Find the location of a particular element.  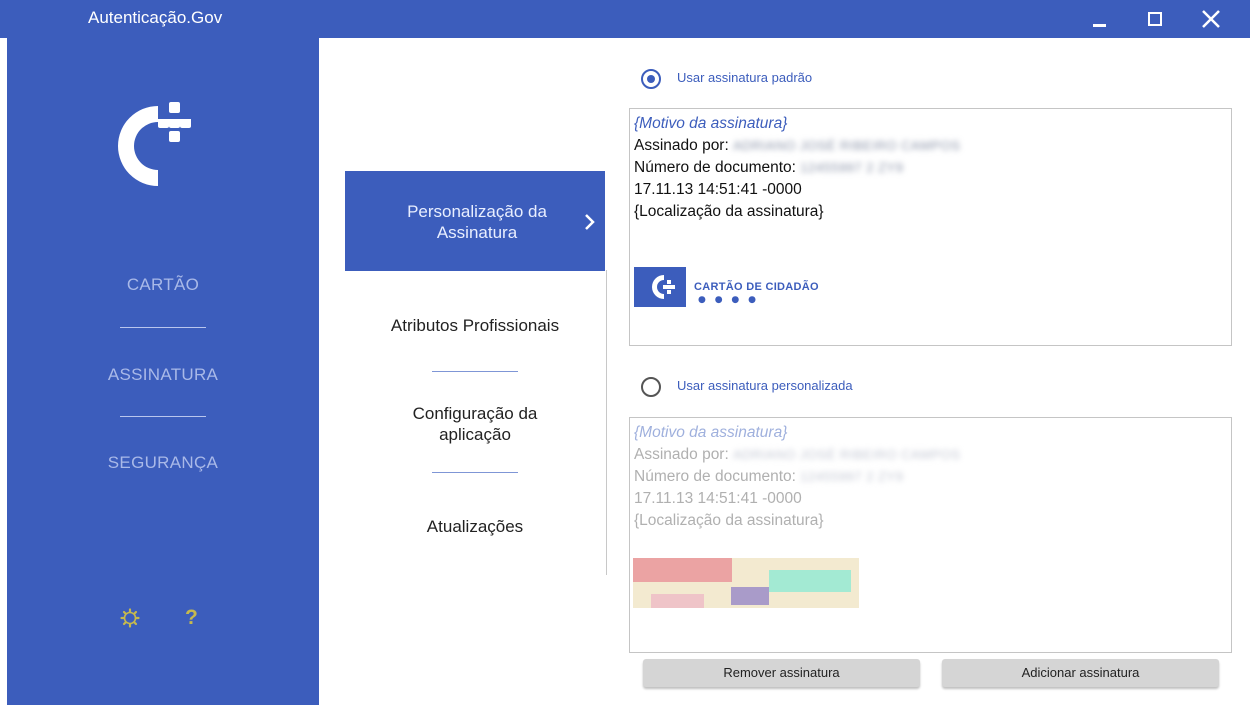

app-title: Autenticação.Gov is located at coordinates (155, 17).